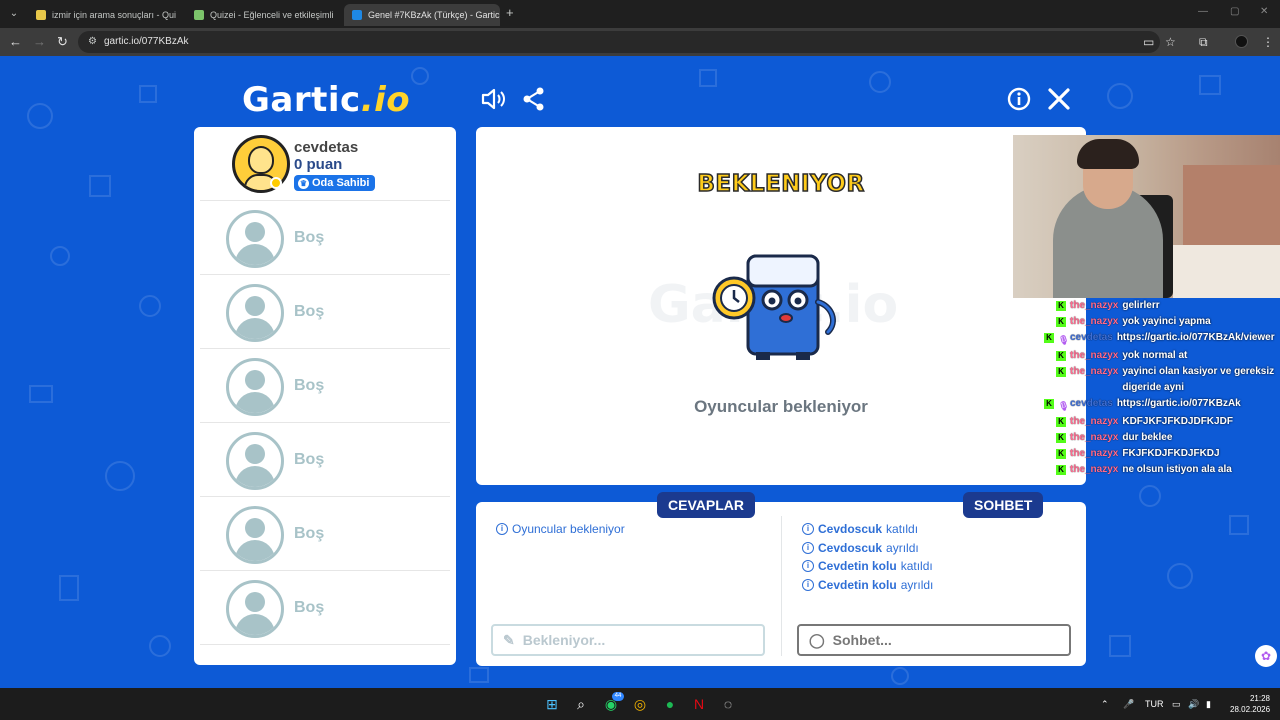 The height and width of the screenshot is (720, 1280). I want to click on chat-bubble-icon: ◯, so click(817, 639).